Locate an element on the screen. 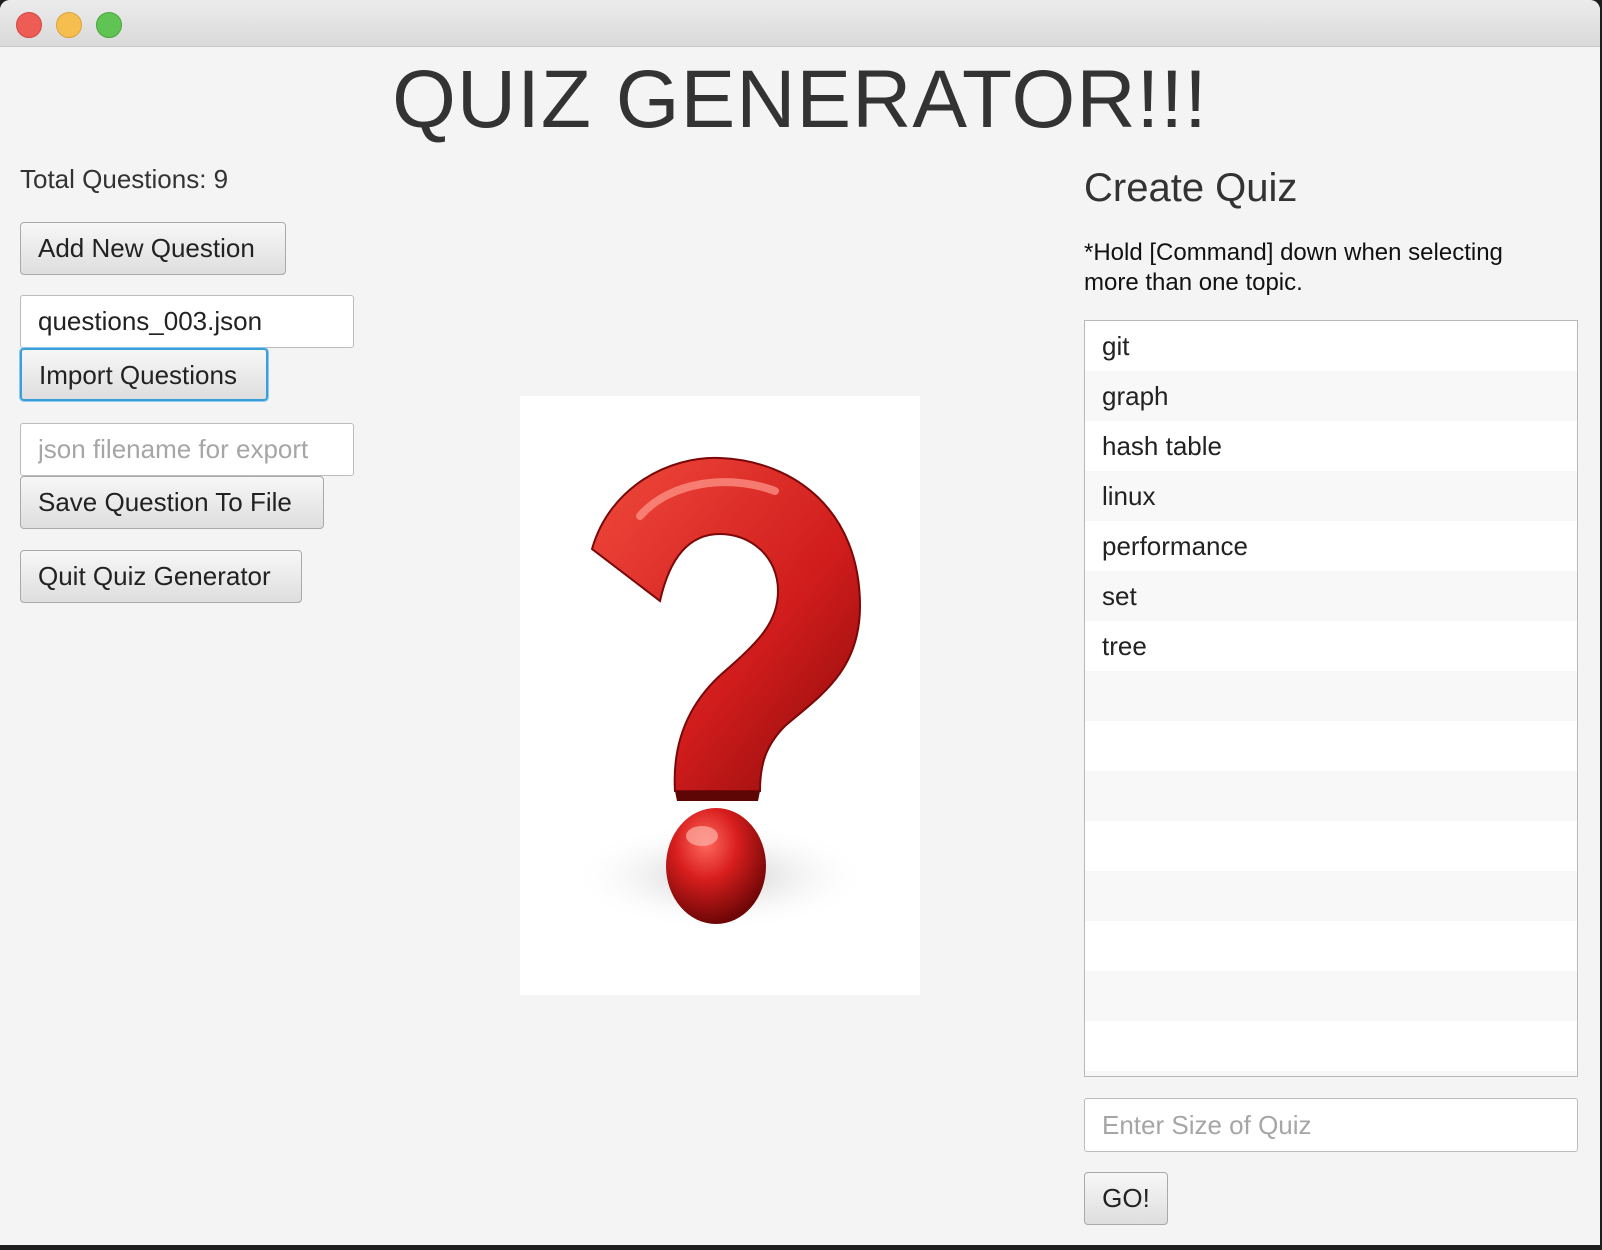 This screenshot has height=1250, width=1602. topic-item: git is located at coordinates (1331, 346).